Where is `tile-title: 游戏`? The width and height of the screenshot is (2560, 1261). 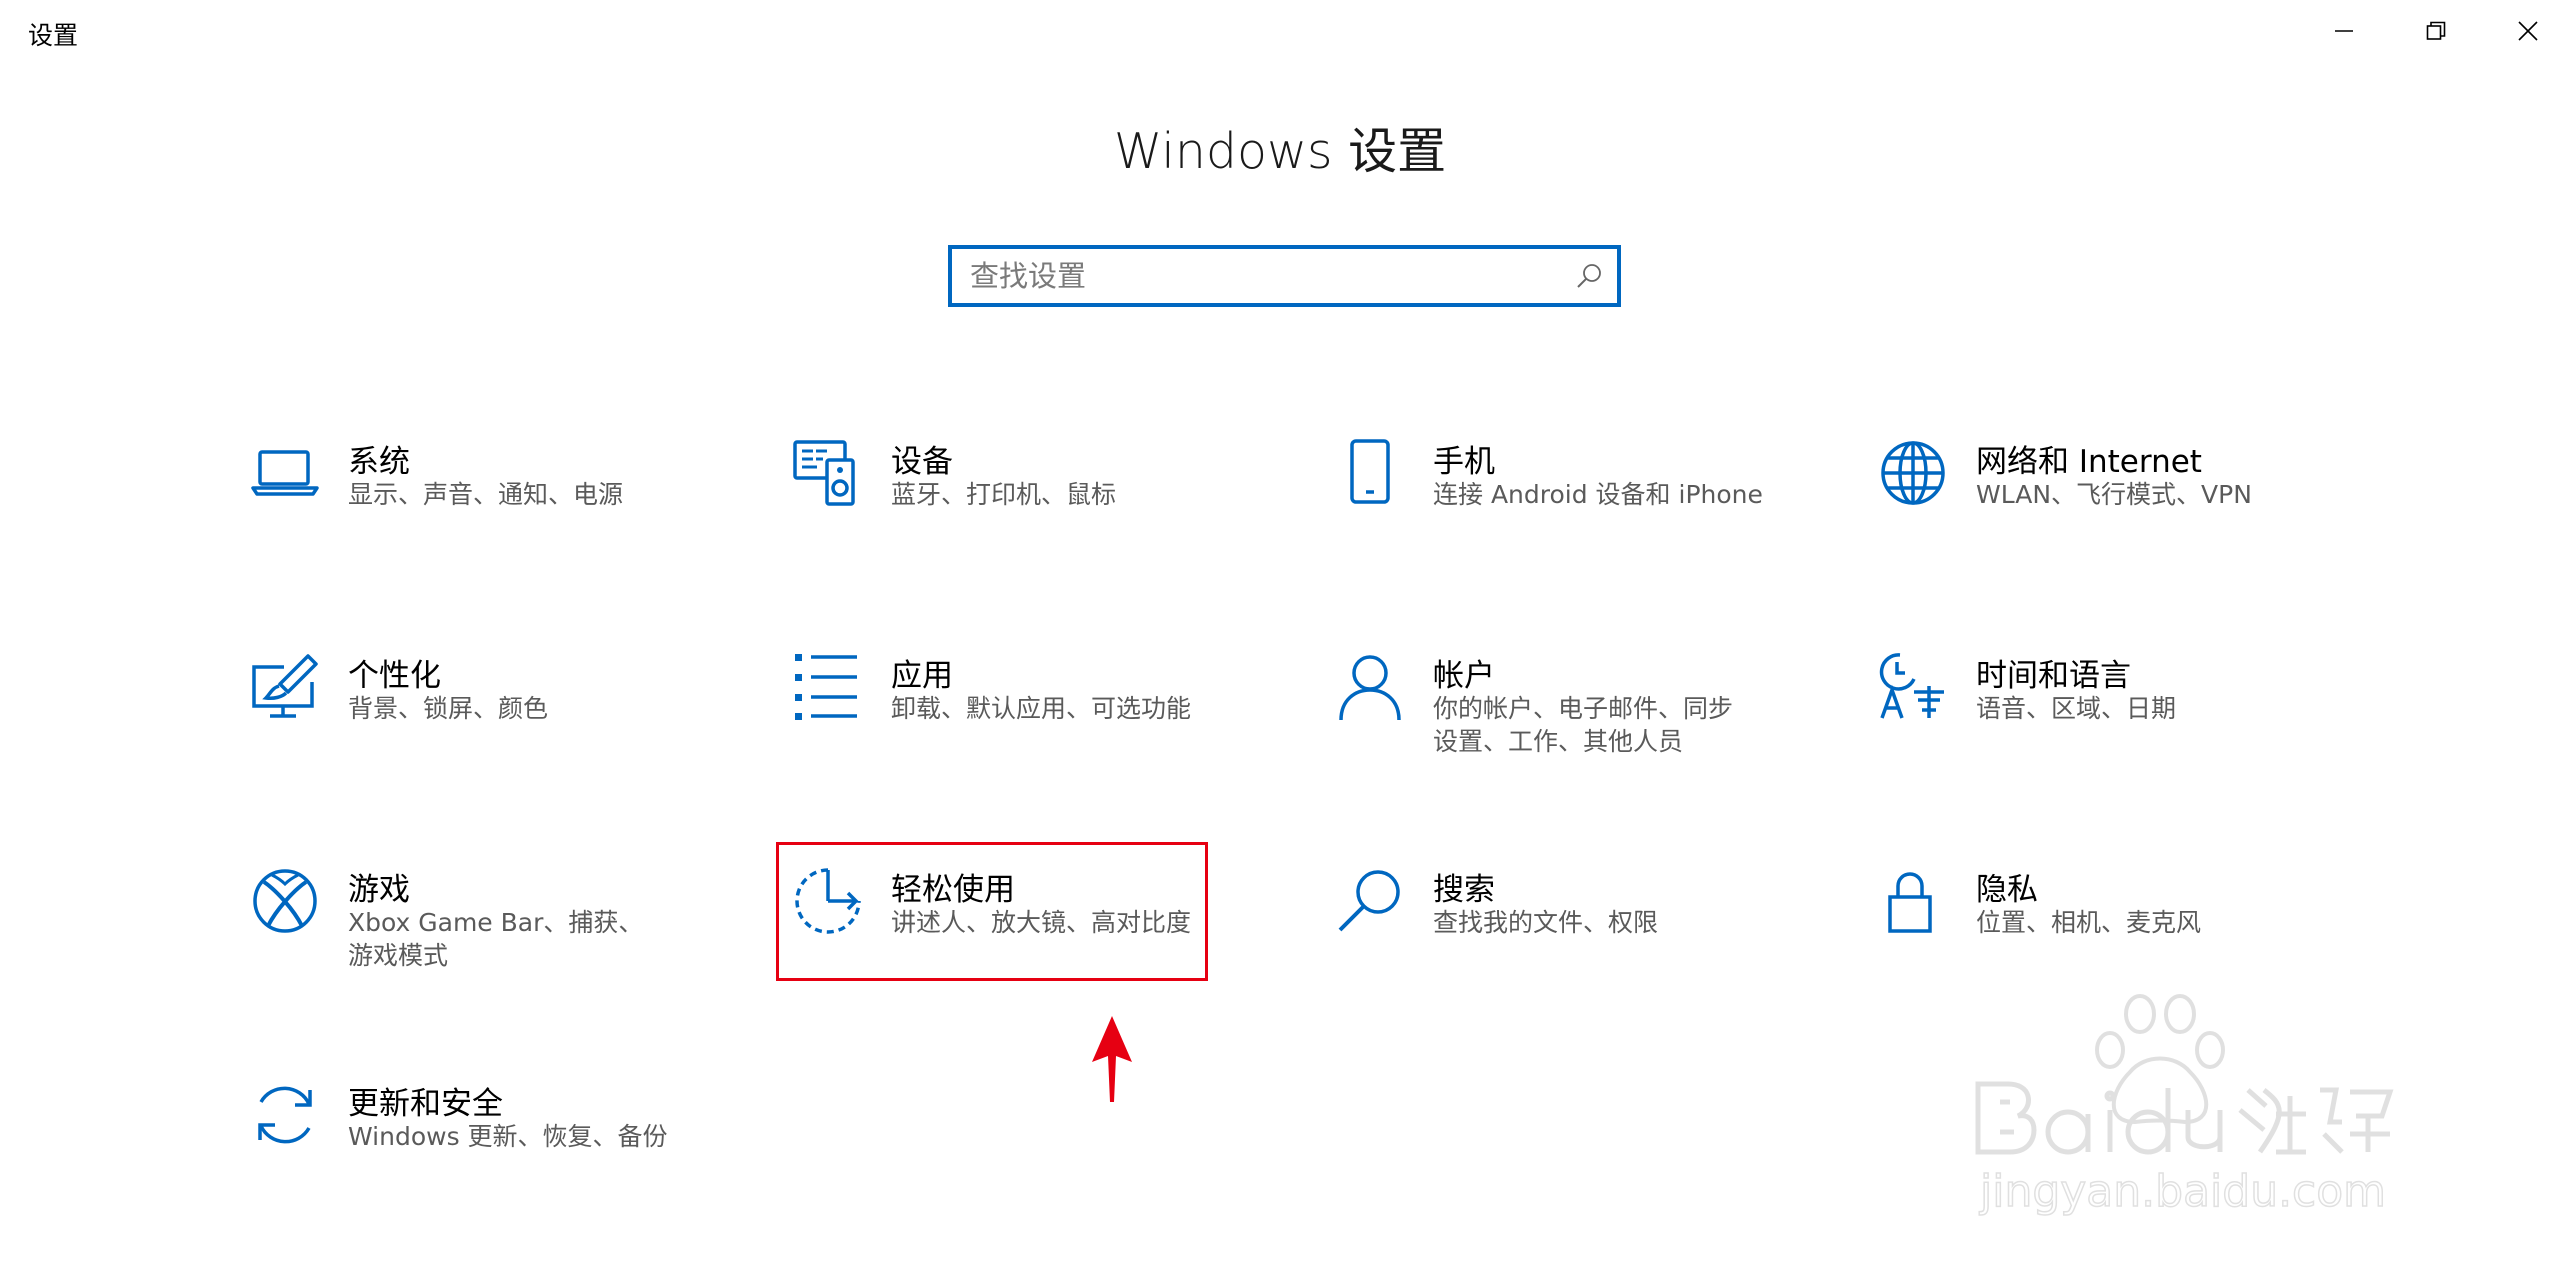
tile-title: 游戏 is located at coordinates (379, 890).